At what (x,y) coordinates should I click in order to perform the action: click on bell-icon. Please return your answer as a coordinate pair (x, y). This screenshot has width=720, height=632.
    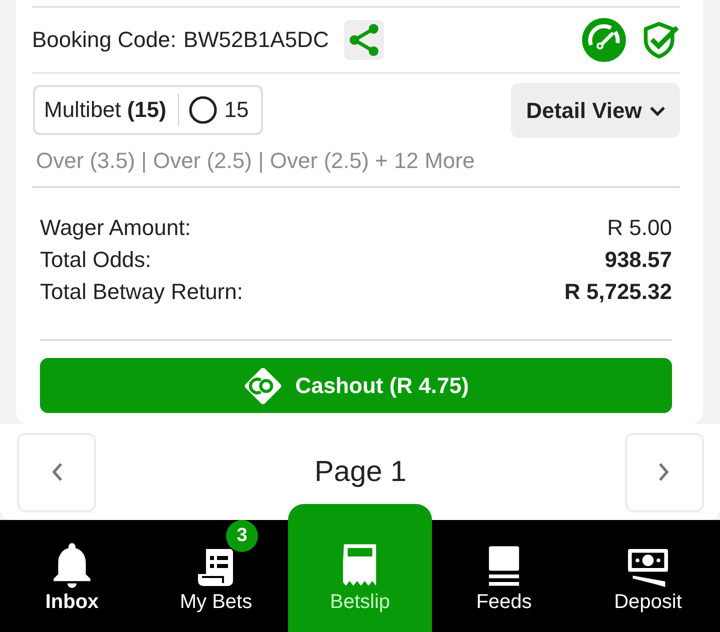
    Looking at the image, I should click on (72, 565).